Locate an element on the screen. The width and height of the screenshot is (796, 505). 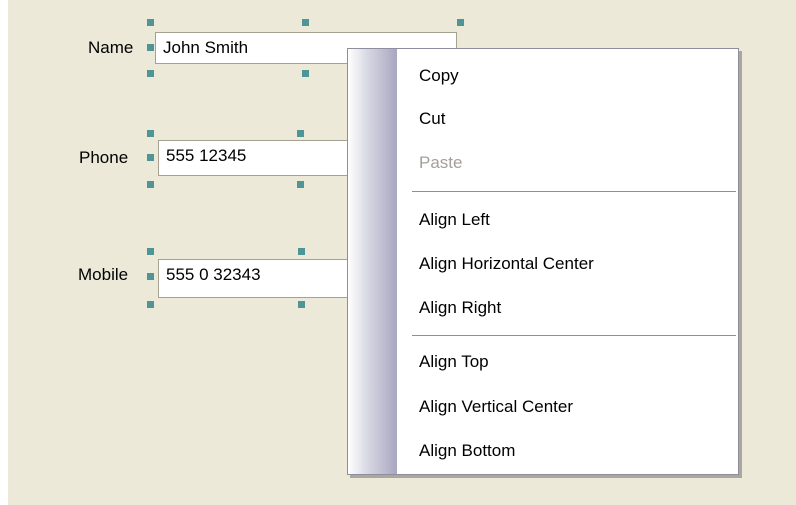
resize-handle-ne is located at coordinates (460, 22).